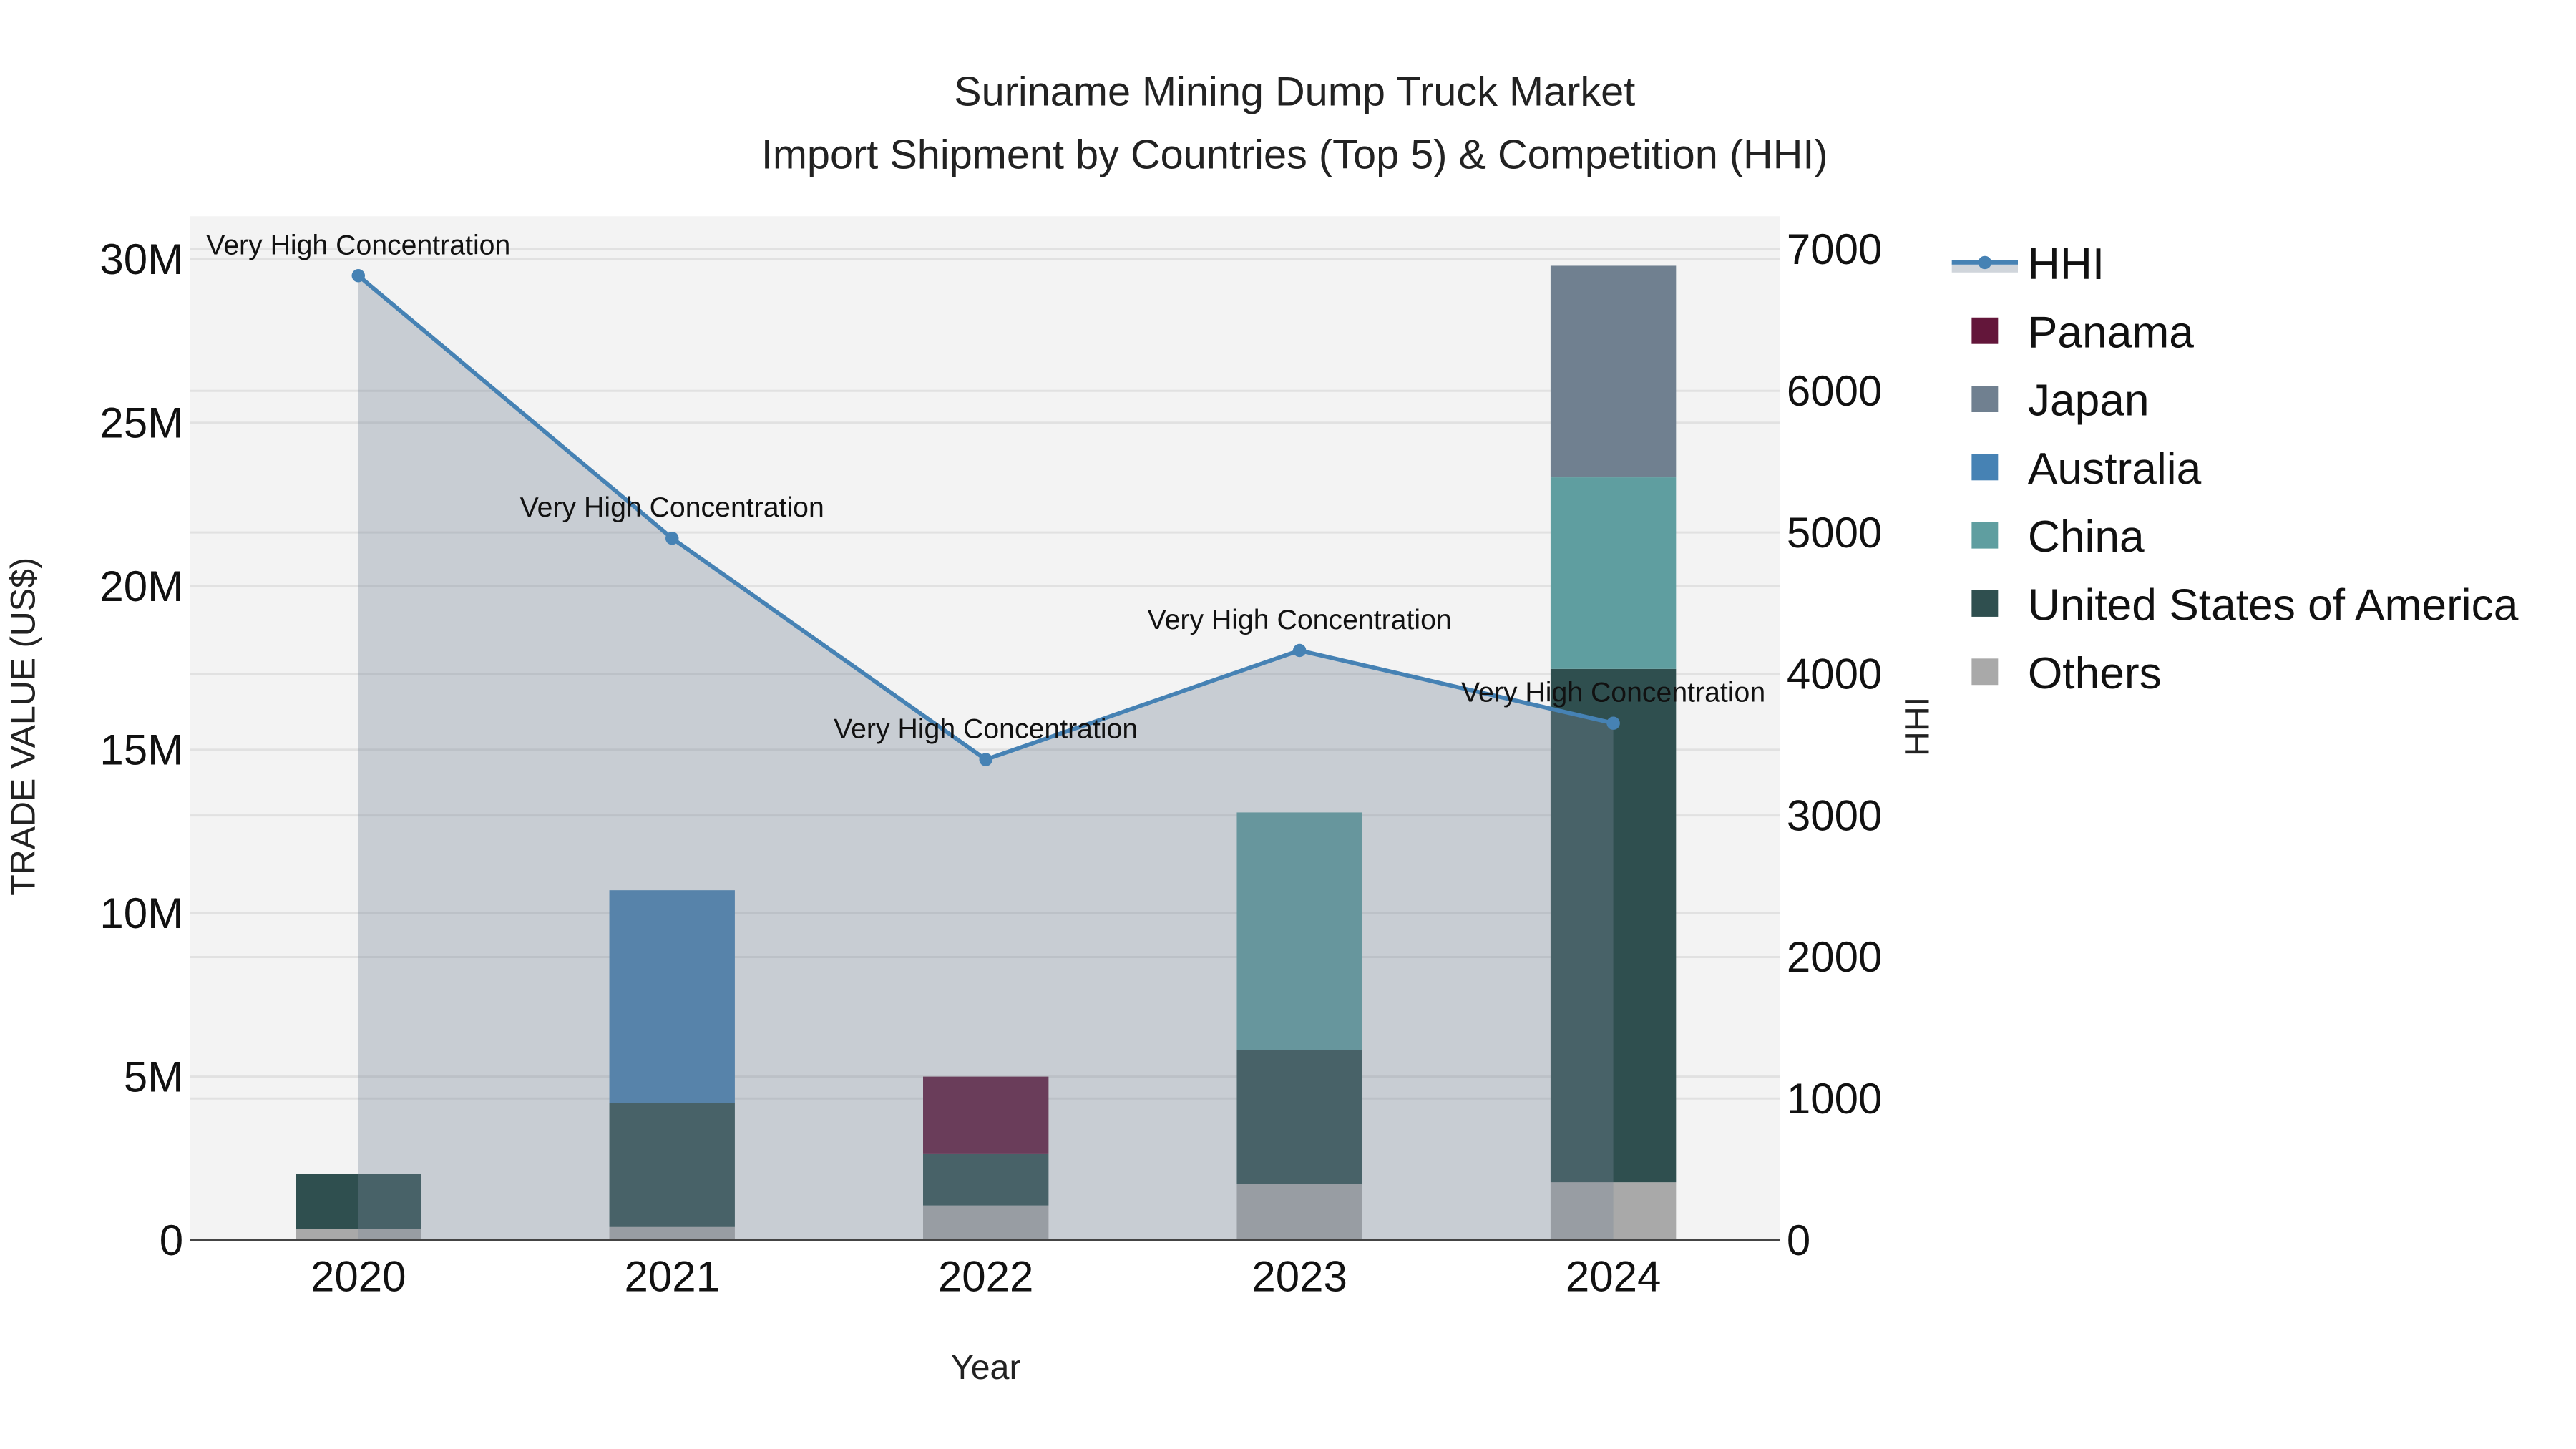  I want to click on y2-tick-label: 3000, so click(1834, 815).